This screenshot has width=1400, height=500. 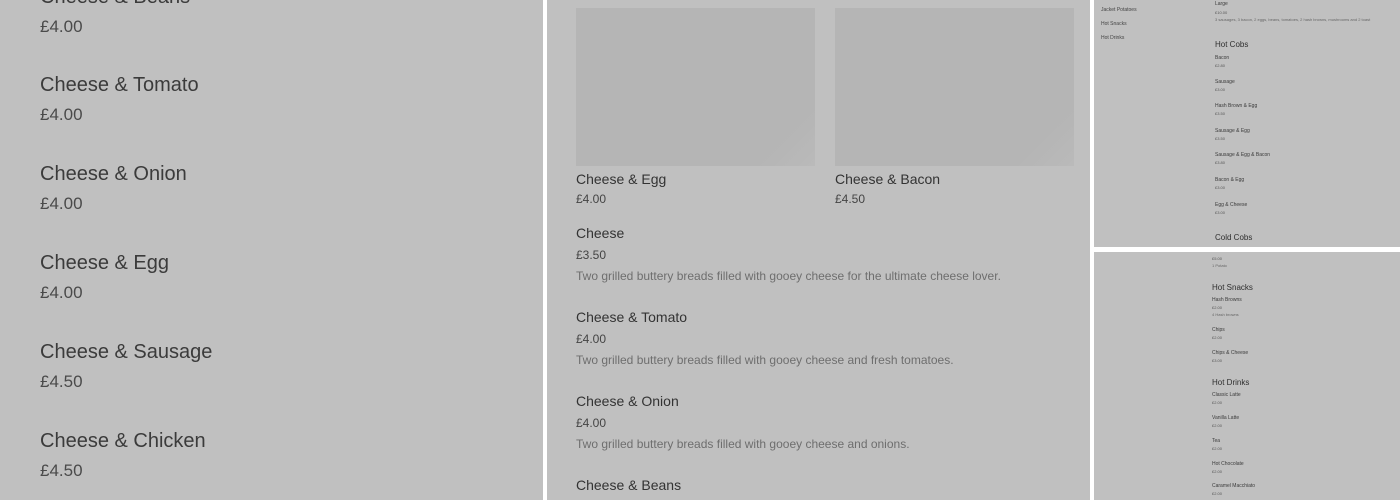 What do you see at coordinates (1112, 38) in the screenshot?
I see `category-nav-item: Hot Drinks` at bounding box center [1112, 38].